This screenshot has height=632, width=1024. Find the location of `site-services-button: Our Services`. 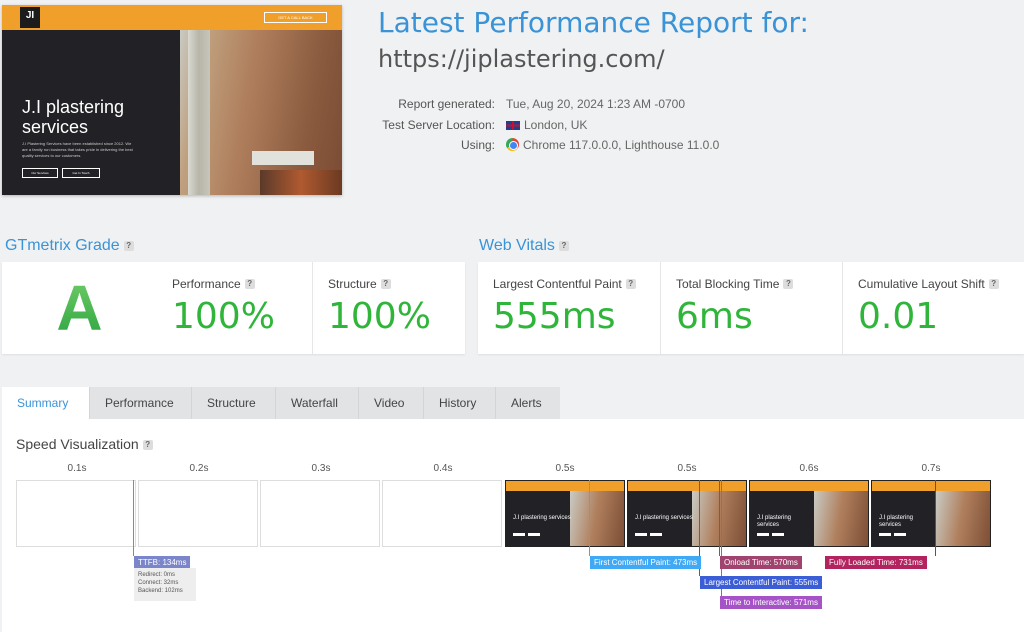

site-services-button: Our Services is located at coordinates (40, 173).